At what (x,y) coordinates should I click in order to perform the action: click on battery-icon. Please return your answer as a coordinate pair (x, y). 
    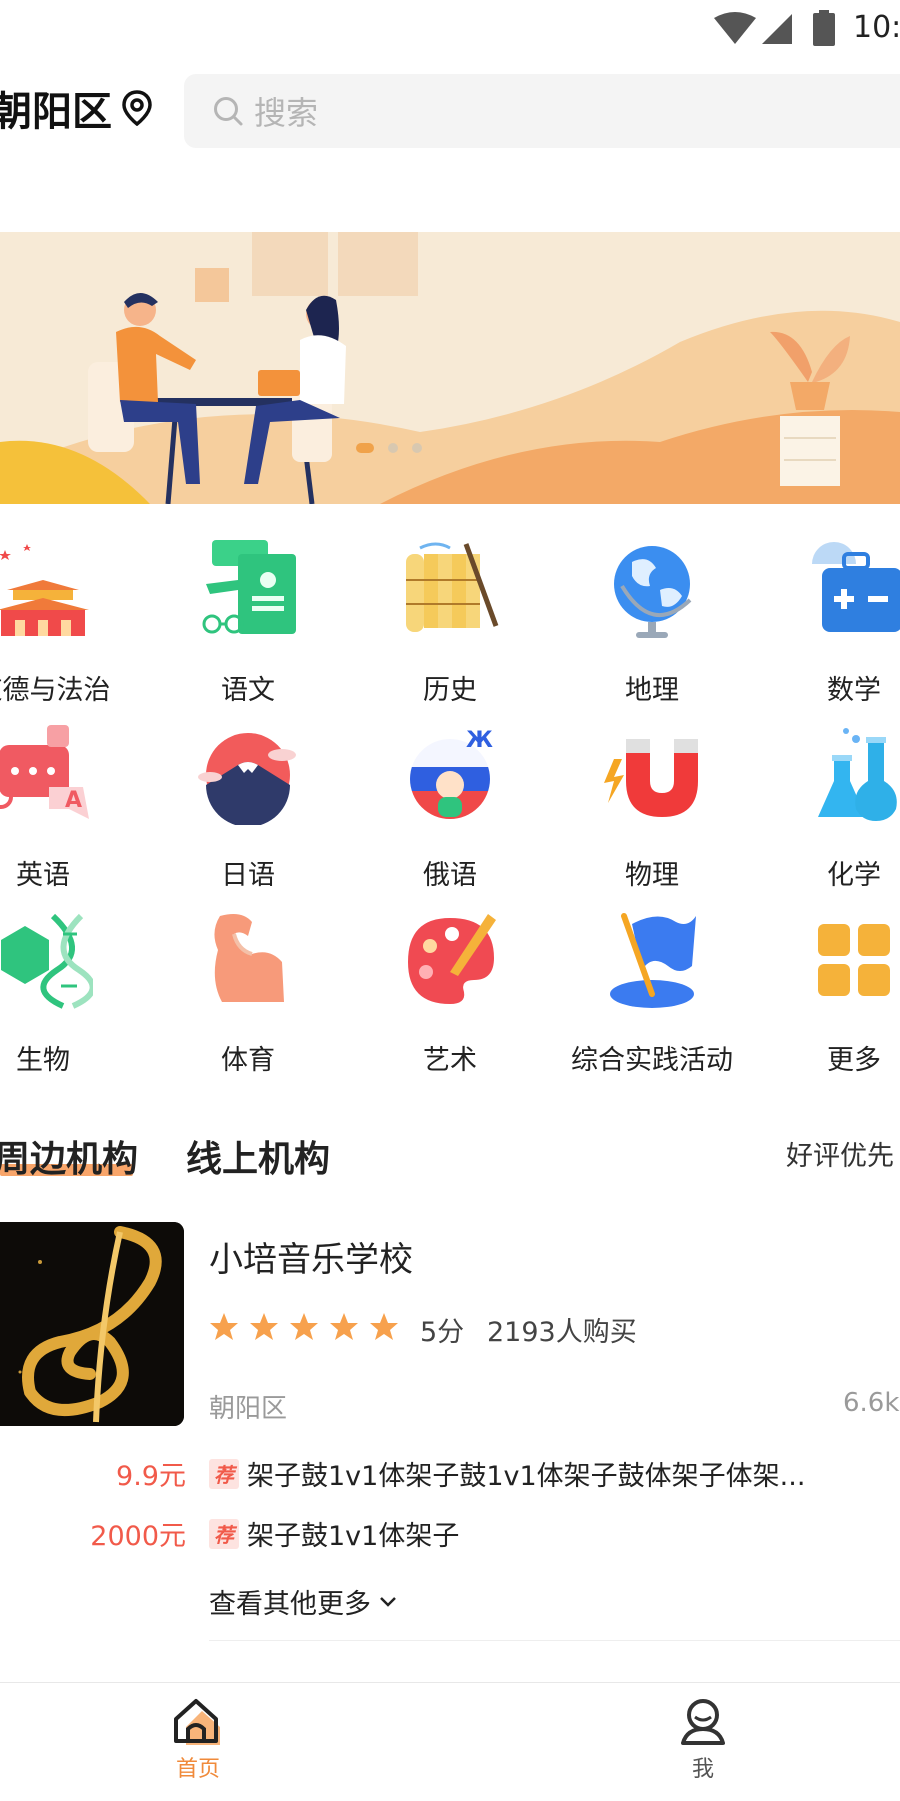
    Looking at the image, I should click on (824, 28).